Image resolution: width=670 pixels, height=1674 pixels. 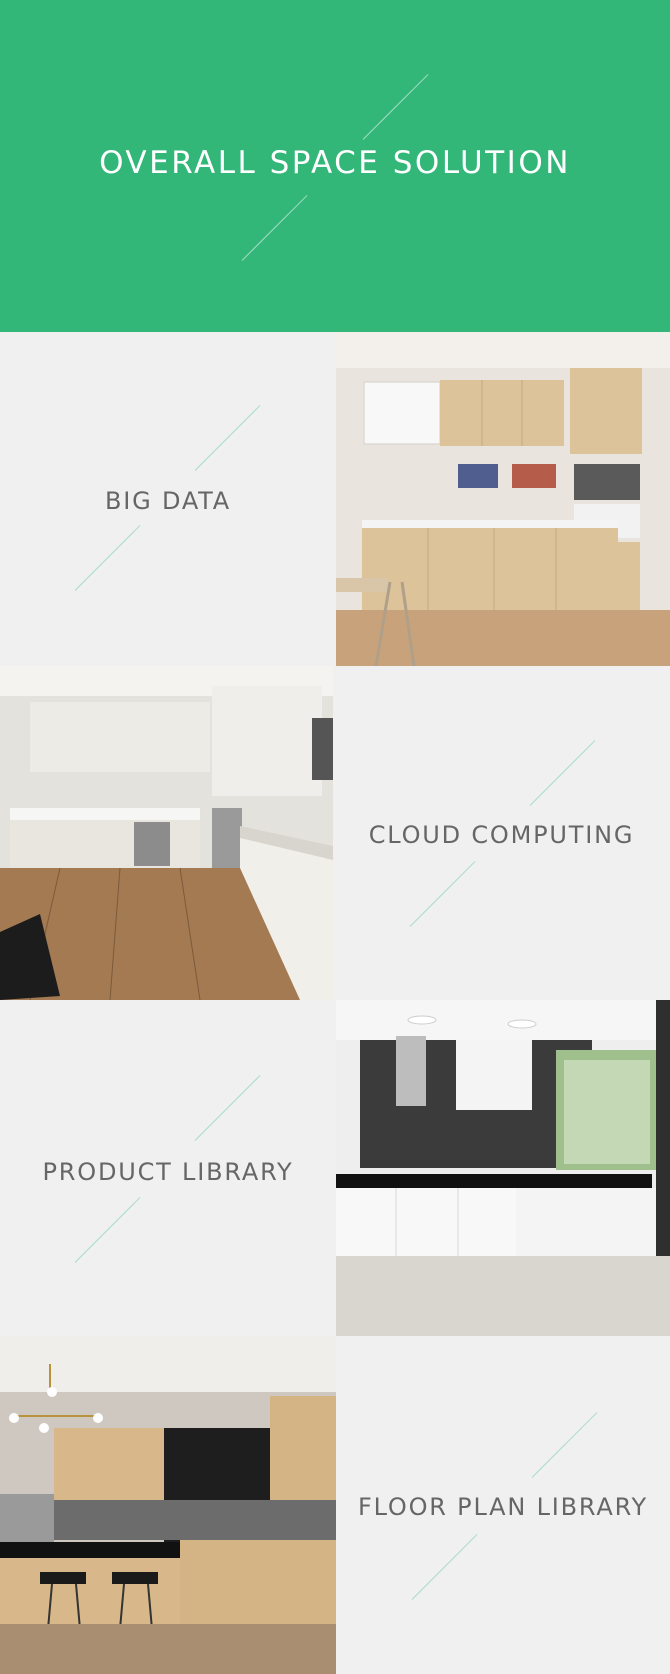 What do you see at coordinates (168, 1172) in the screenshot?
I see `tile-label: PRODUCT LIBRARY` at bounding box center [168, 1172].